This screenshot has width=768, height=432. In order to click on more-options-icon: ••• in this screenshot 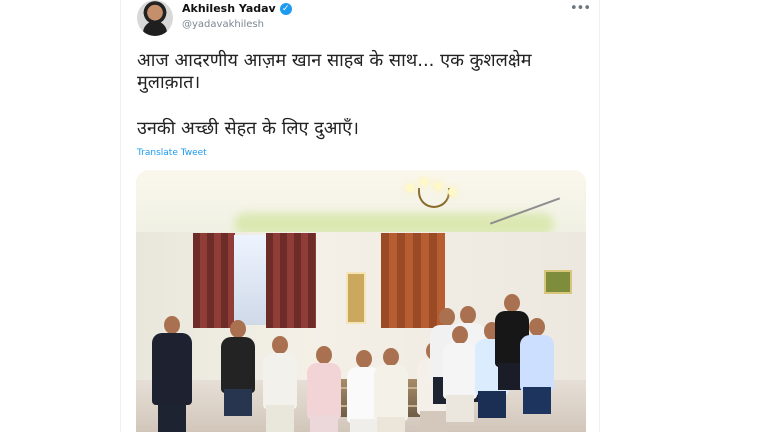, I will do `click(580, 8)`.